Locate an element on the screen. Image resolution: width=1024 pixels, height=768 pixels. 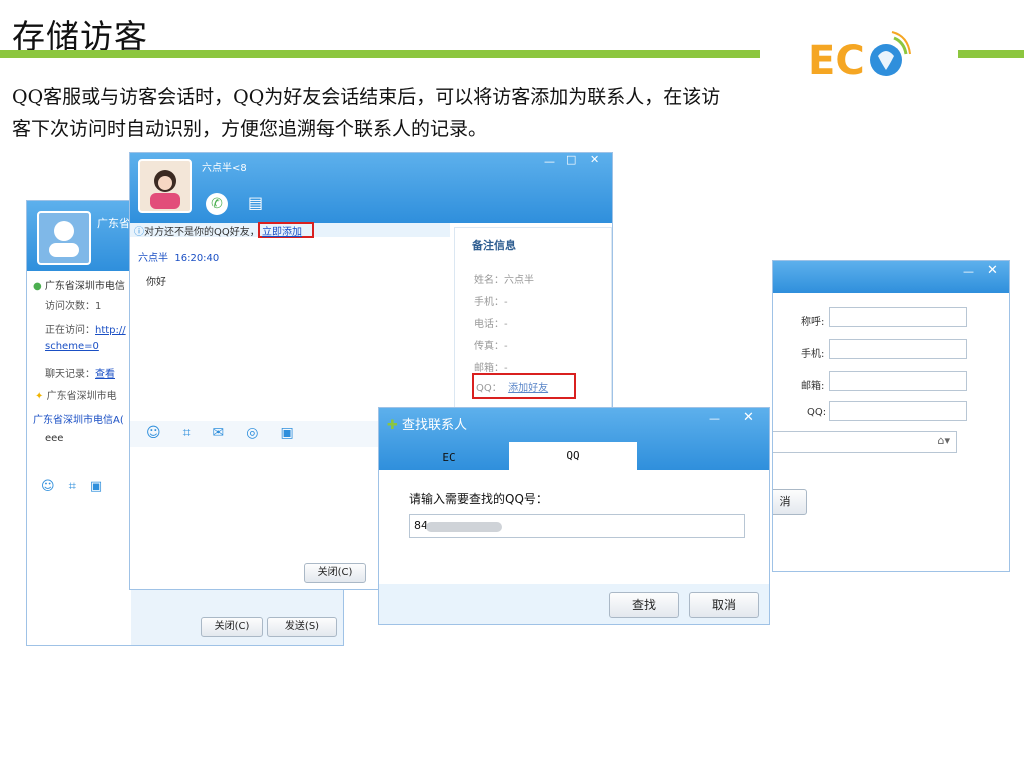
field-label-email: 邮箱: is located at coordinates (813, 386).